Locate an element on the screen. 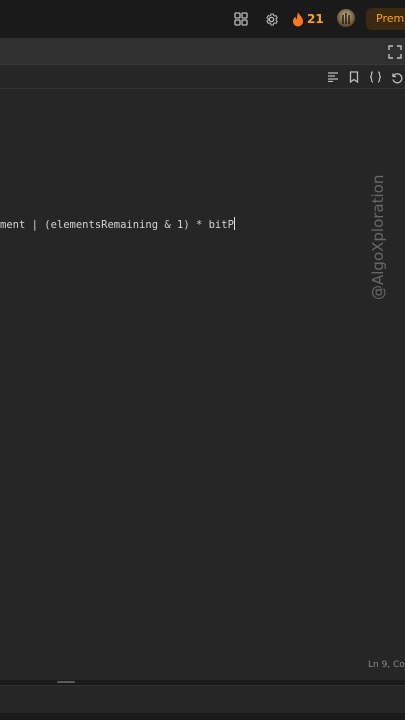 Image resolution: width=405 pixels, height=720 pixels. gear-icon is located at coordinates (271, 19).